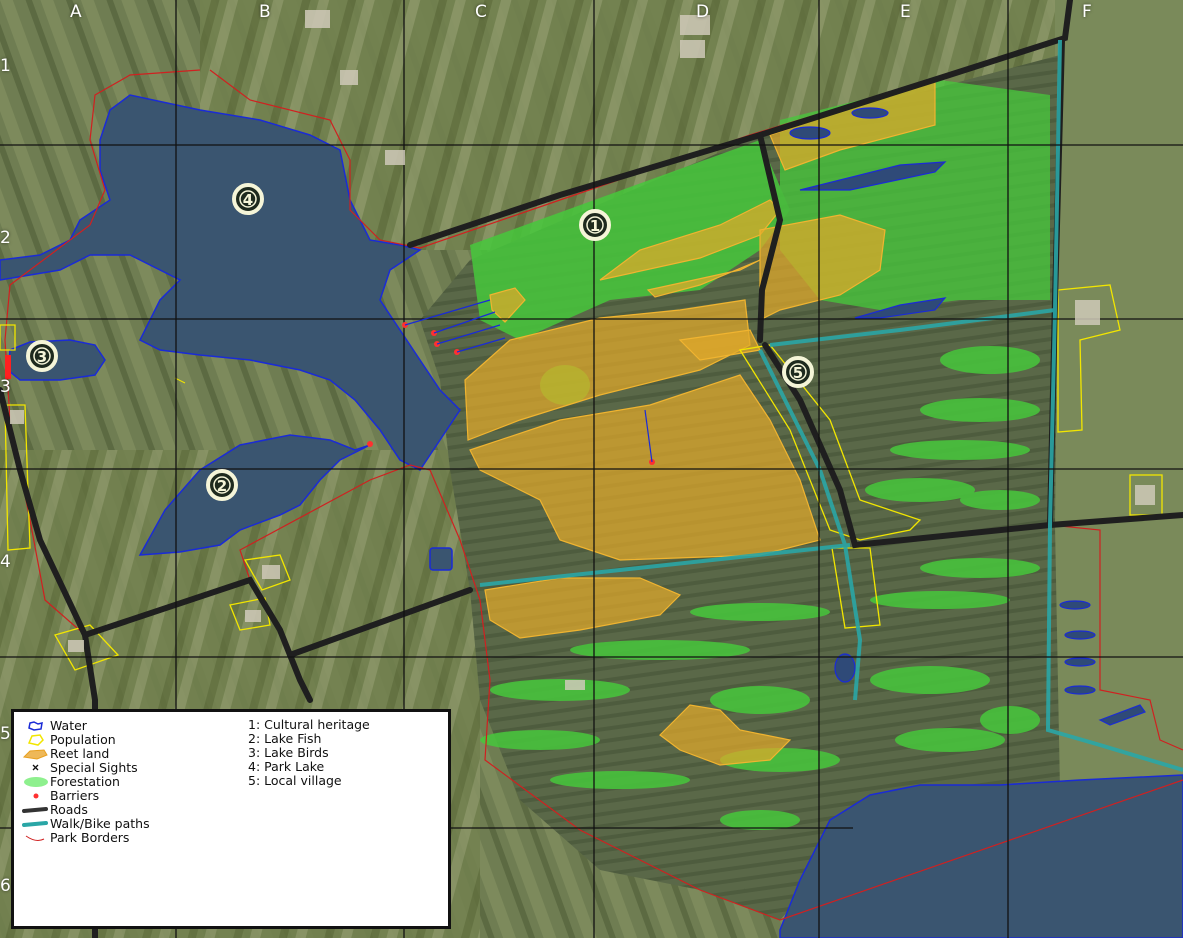  Describe the element at coordinates (5, 66) in the screenshot. I see `row-label-1: 1` at that location.